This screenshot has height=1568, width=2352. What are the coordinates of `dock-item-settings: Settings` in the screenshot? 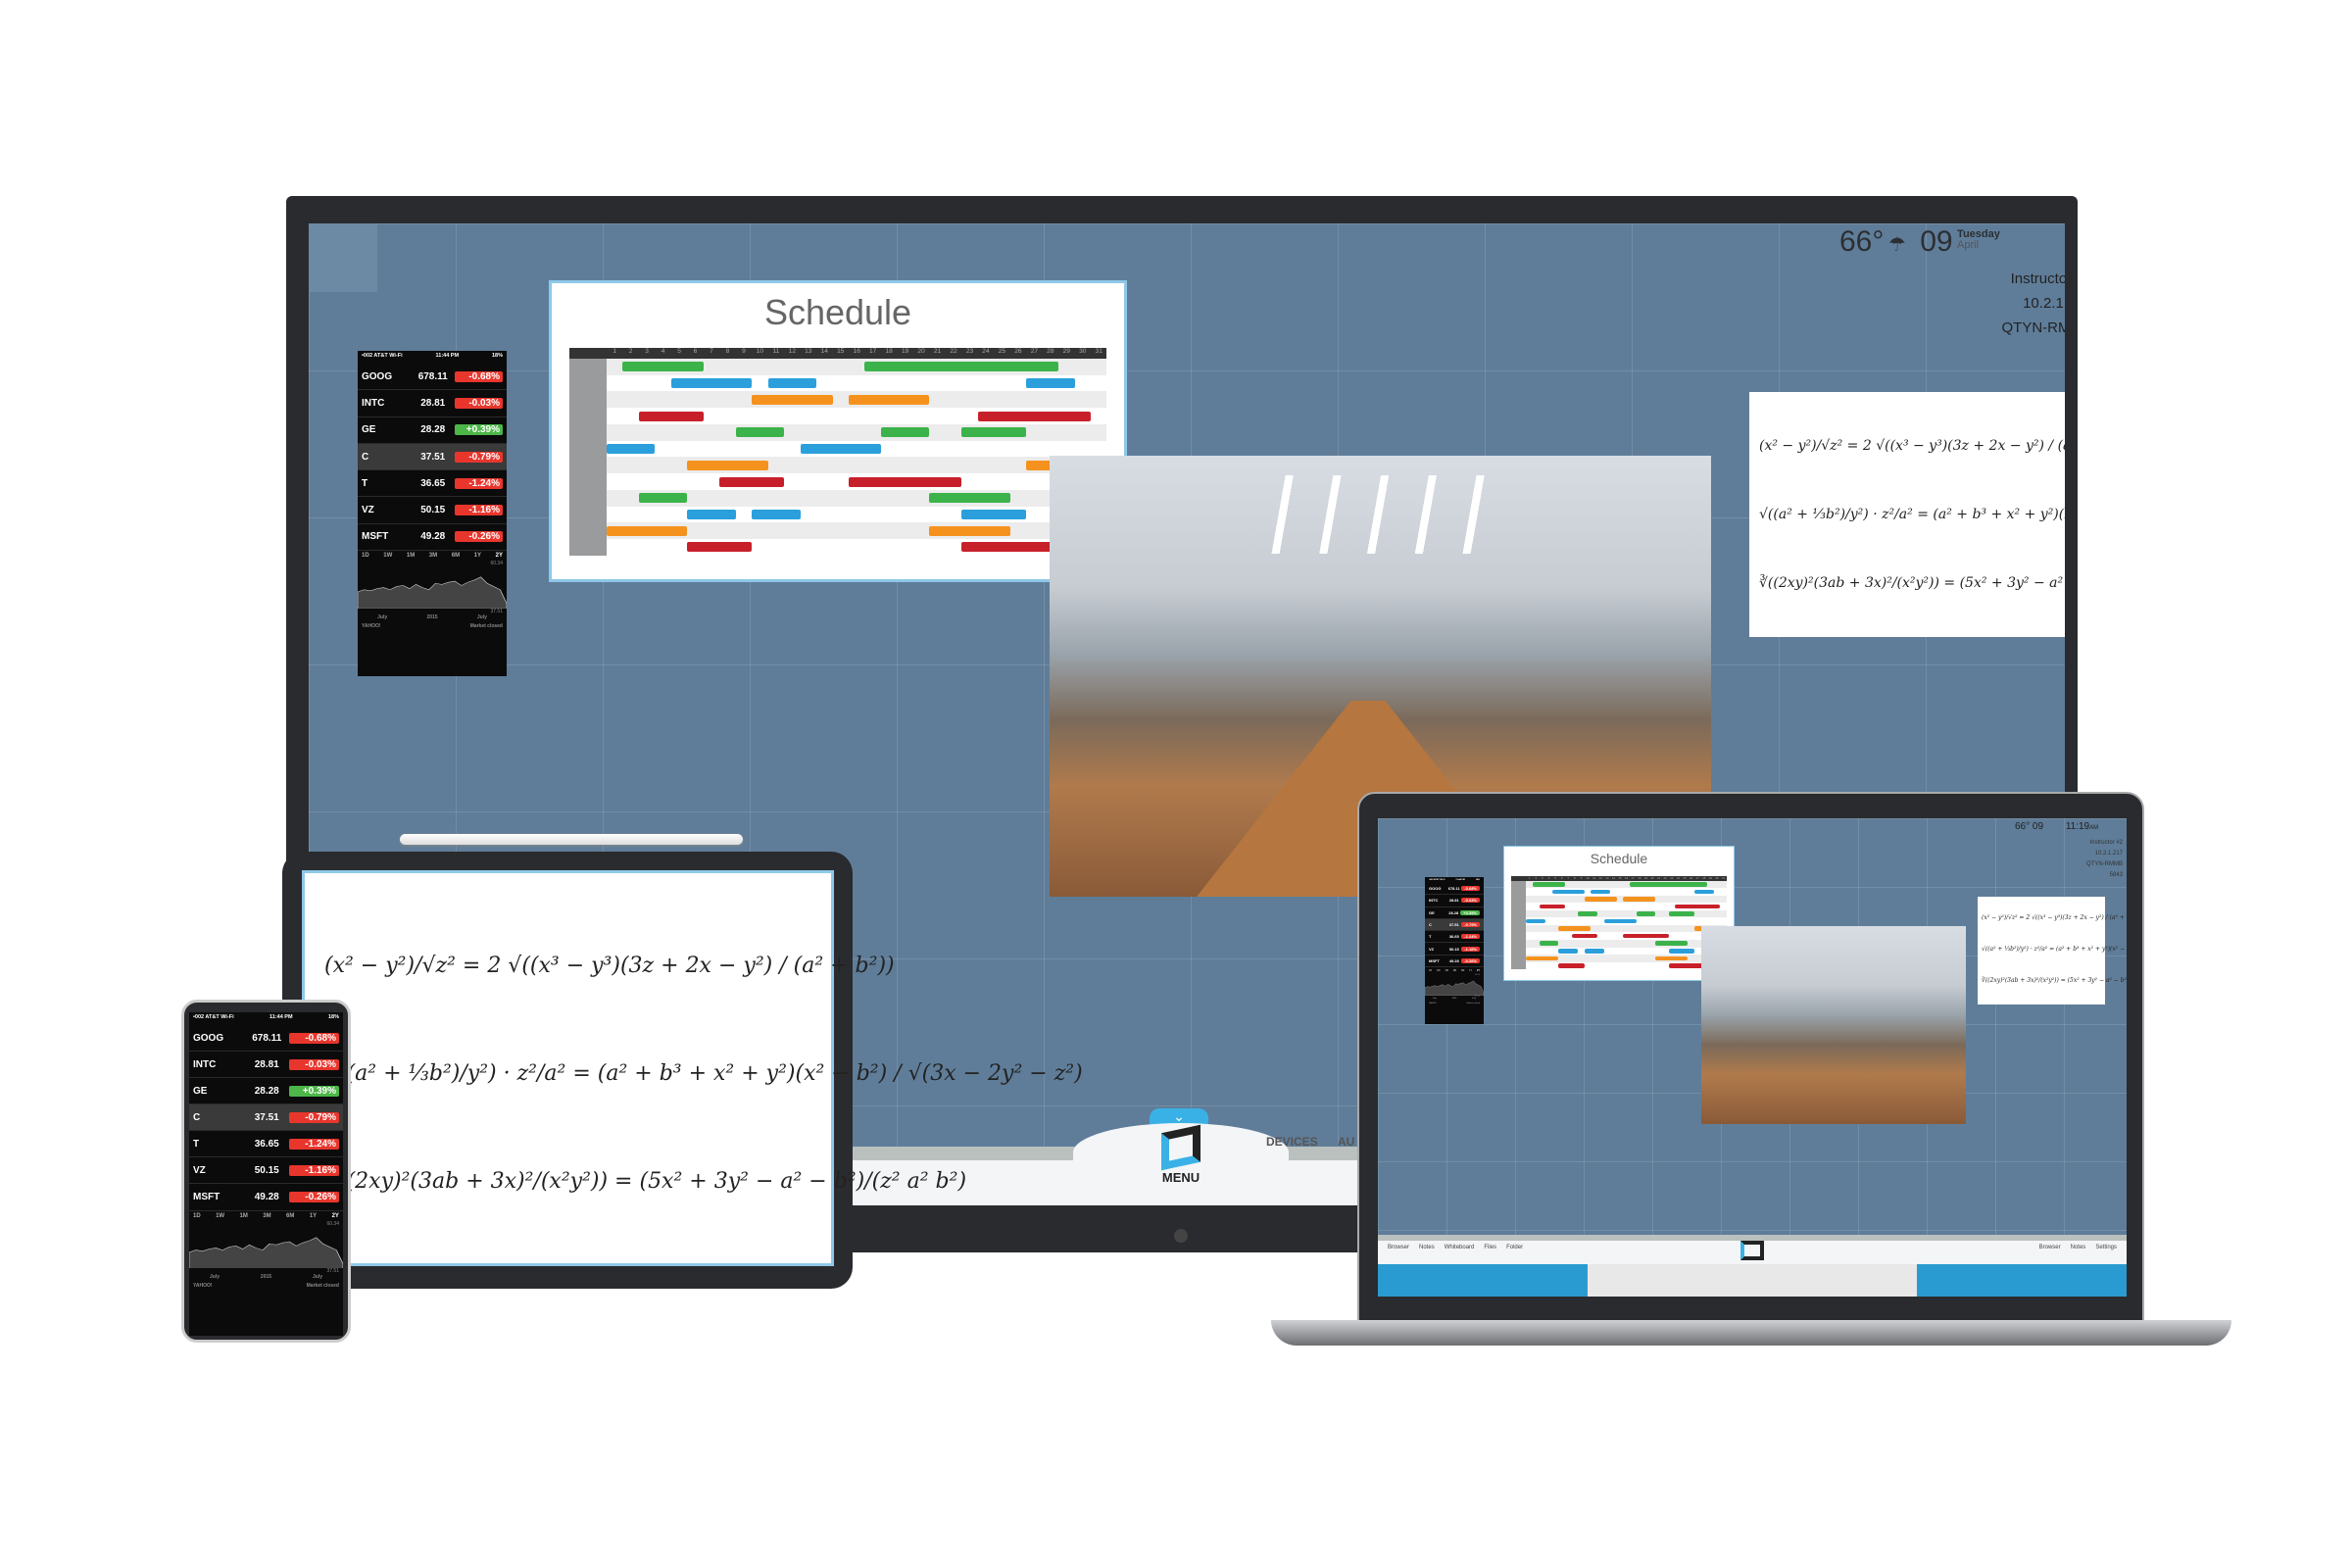 It's located at (2106, 1247).